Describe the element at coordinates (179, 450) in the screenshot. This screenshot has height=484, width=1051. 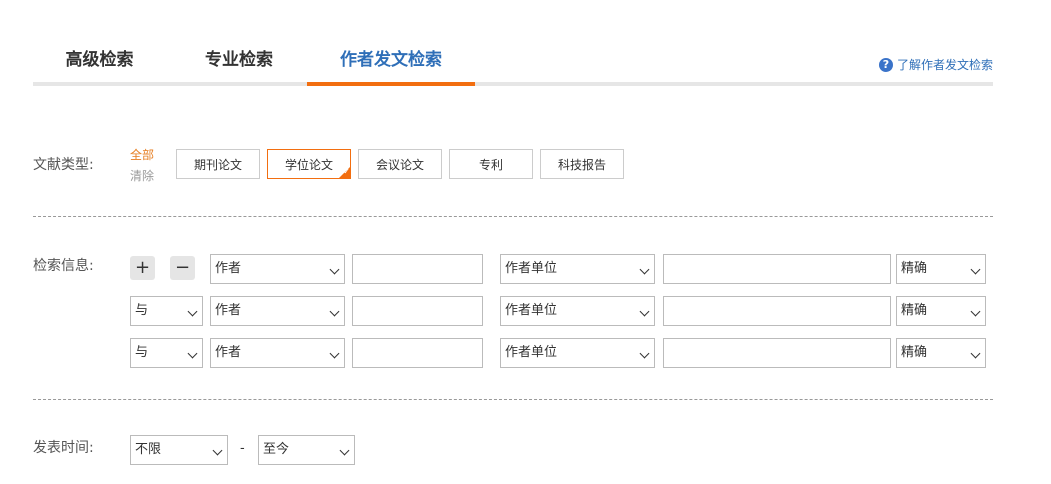
I see `pub-time-from-select: 不限` at that location.